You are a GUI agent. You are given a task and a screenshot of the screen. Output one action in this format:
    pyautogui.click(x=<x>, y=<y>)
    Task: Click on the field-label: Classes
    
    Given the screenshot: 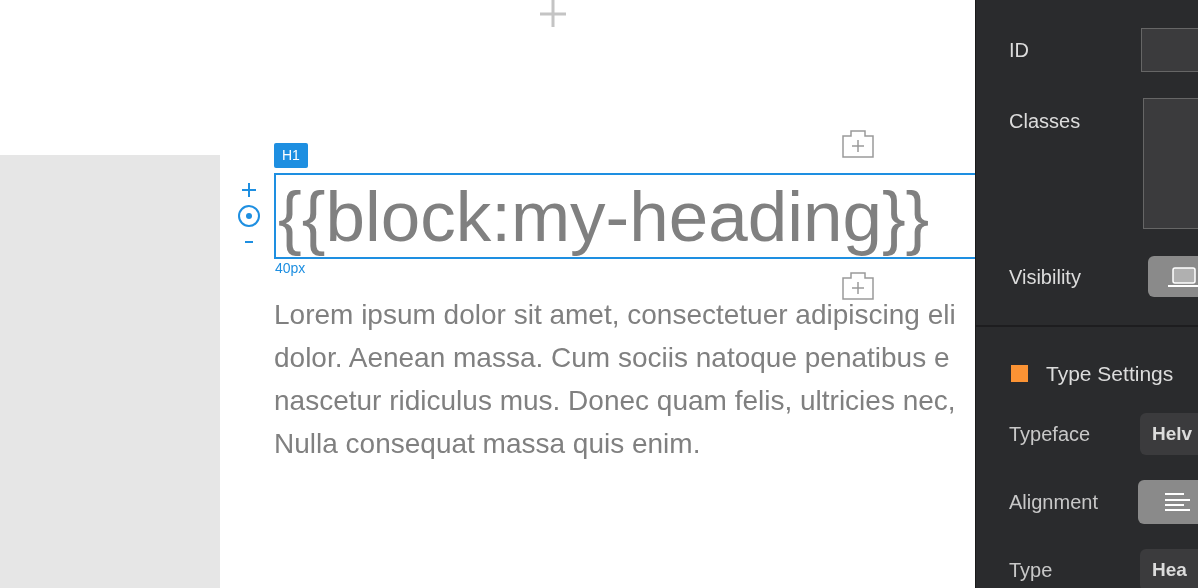 What is the action you would take?
    pyautogui.click(x=1045, y=121)
    